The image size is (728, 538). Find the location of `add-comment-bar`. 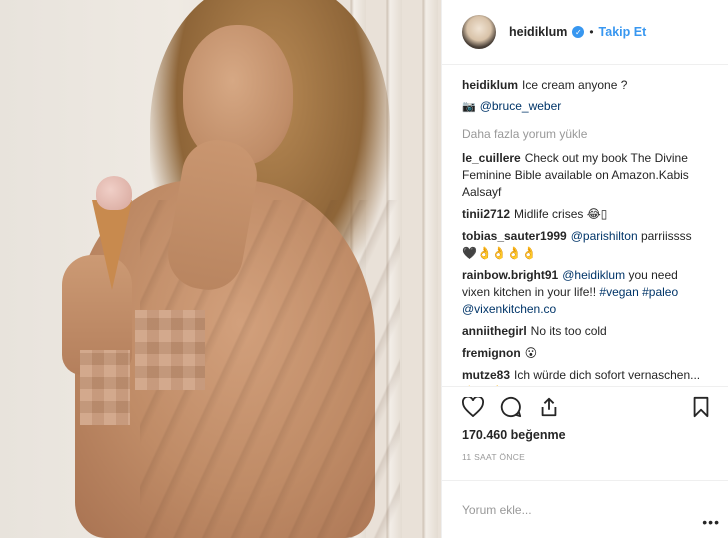

add-comment-bar is located at coordinates (585, 509).